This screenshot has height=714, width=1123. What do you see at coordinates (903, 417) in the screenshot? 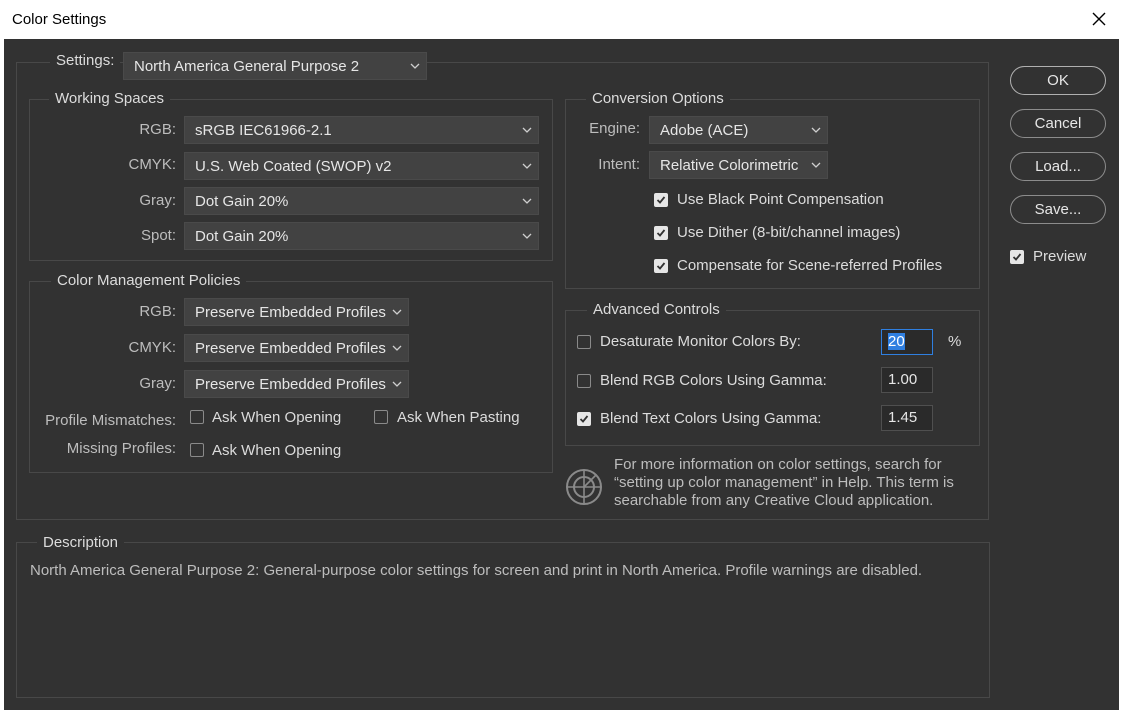
I see `blend-text-value: 1.45` at bounding box center [903, 417].